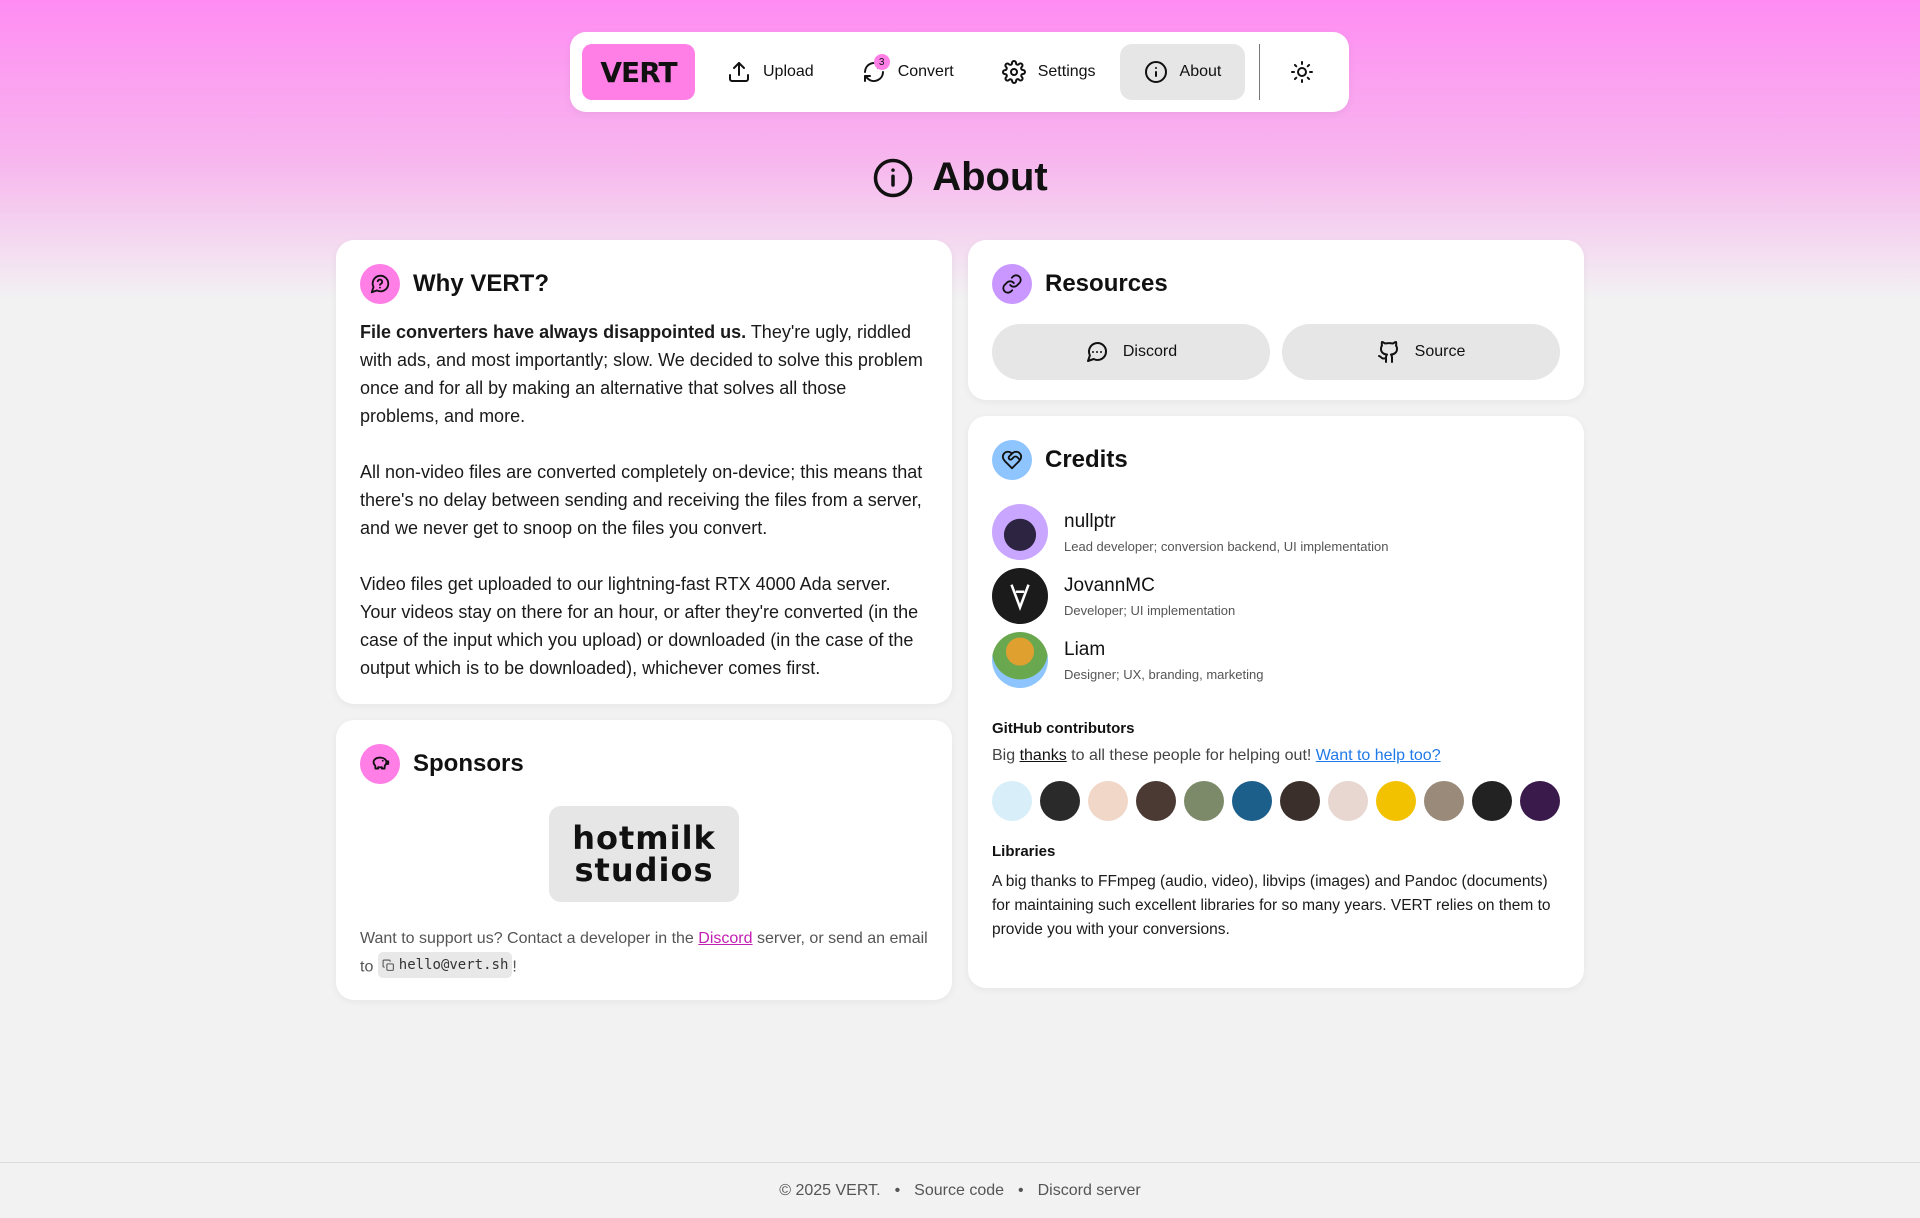 The image size is (1920, 1218). What do you see at coordinates (481, 283) in the screenshot?
I see `why-vert-title: Why VERT?` at bounding box center [481, 283].